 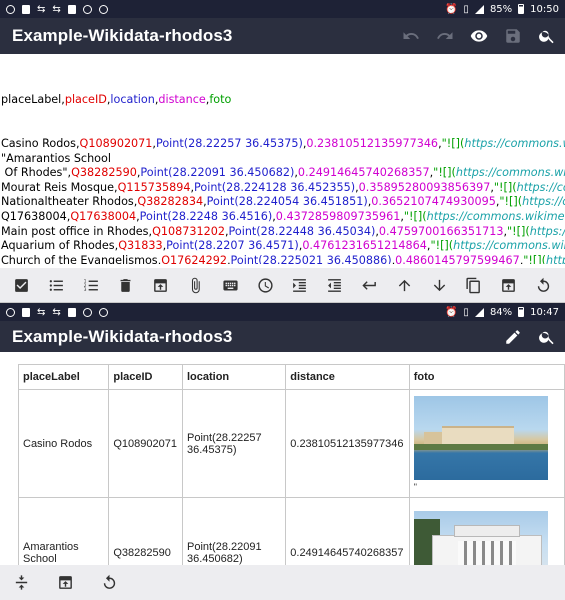 What do you see at coordinates (479, 9) in the screenshot?
I see `signal-icon` at bounding box center [479, 9].